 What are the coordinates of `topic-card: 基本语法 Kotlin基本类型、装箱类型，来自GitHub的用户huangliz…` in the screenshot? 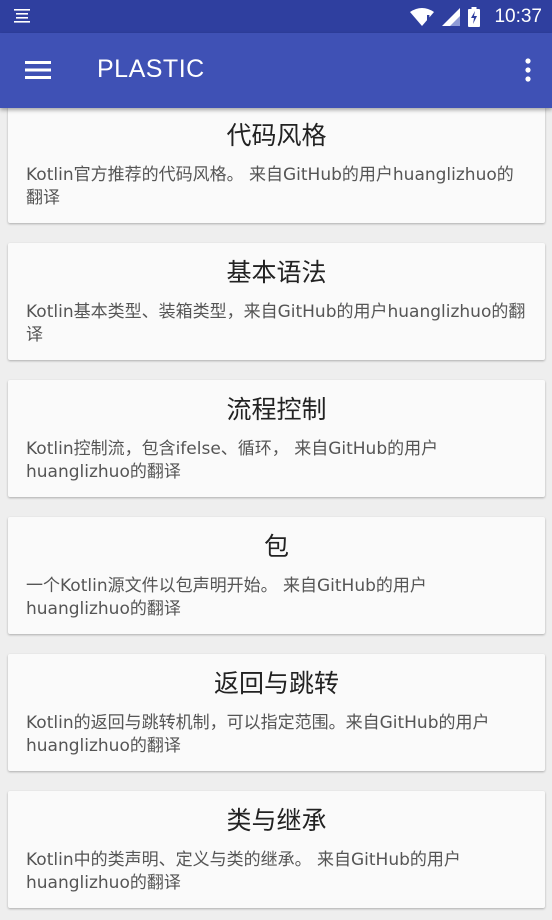 It's located at (276, 301).